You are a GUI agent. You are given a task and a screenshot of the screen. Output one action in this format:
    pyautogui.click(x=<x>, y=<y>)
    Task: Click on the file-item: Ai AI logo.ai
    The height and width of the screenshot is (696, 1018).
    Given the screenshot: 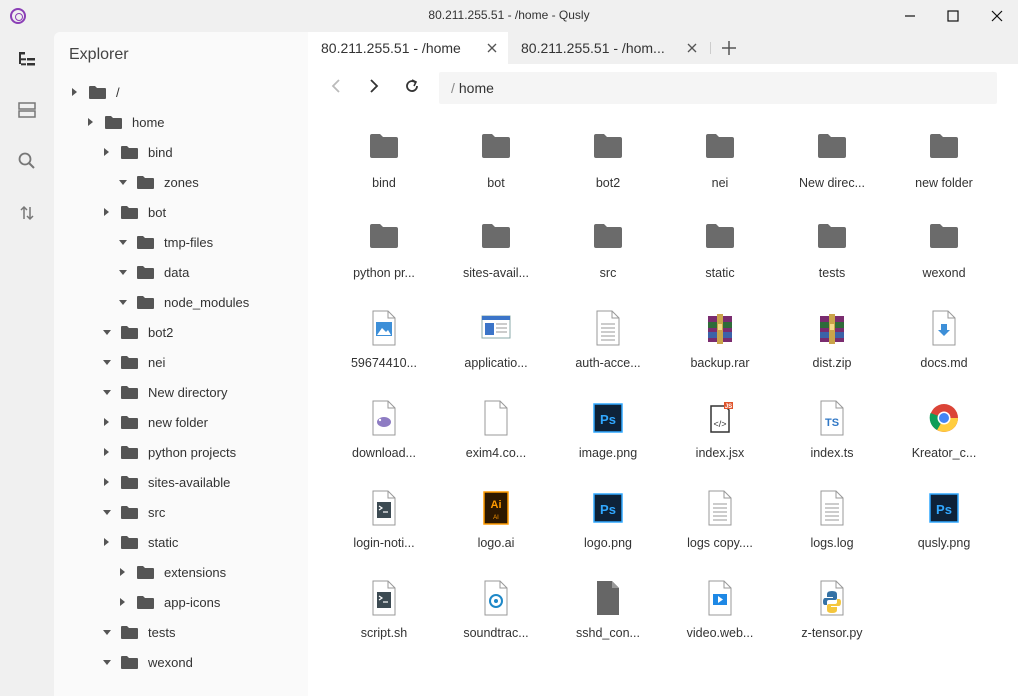 What is the action you would take?
    pyautogui.click(x=496, y=527)
    